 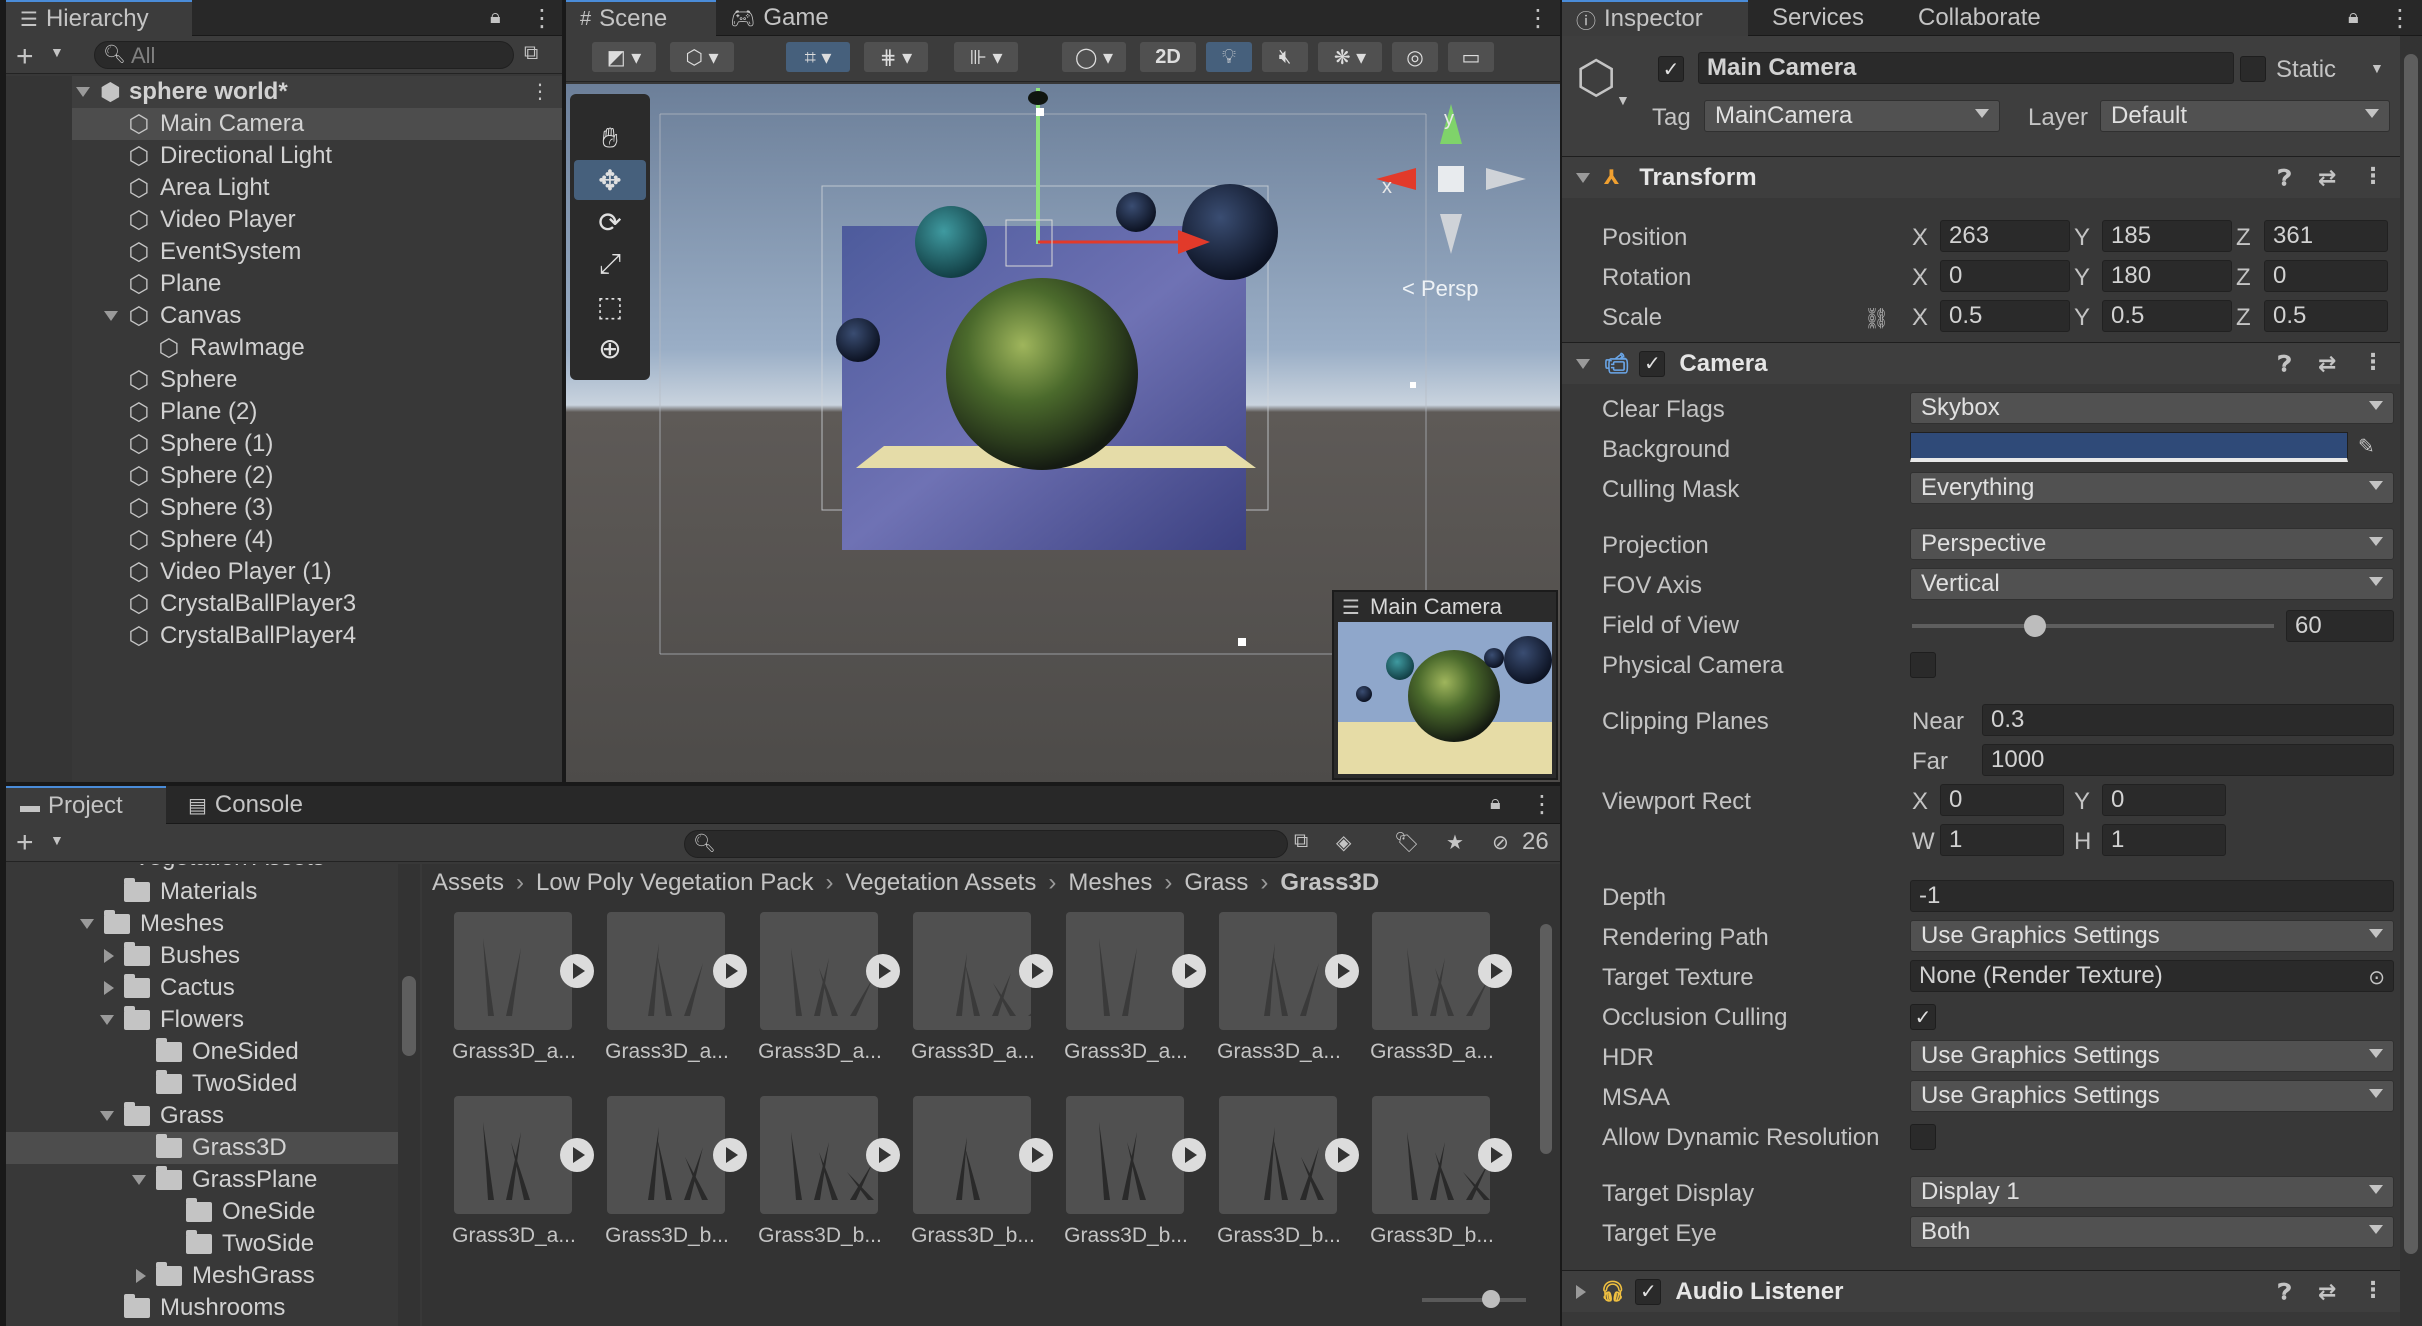 What do you see at coordinates (2152, 1096) in the screenshot?
I see `msaa-dropdown: Use Graphics Settings` at bounding box center [2152, 1096].